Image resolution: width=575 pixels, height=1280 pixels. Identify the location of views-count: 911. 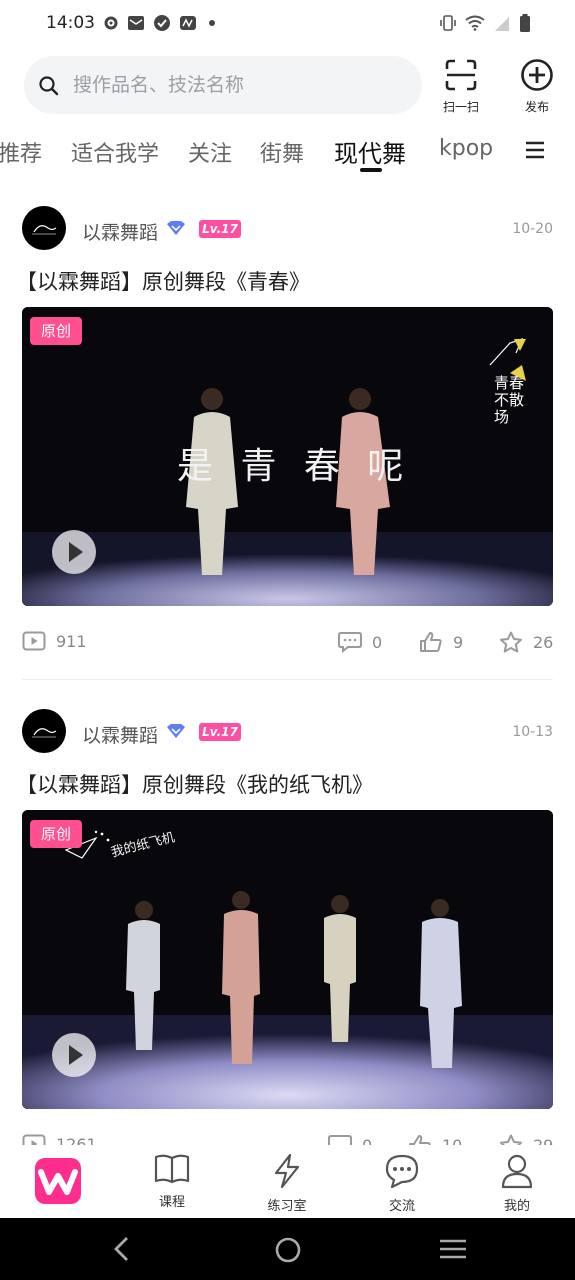
(71, 641).